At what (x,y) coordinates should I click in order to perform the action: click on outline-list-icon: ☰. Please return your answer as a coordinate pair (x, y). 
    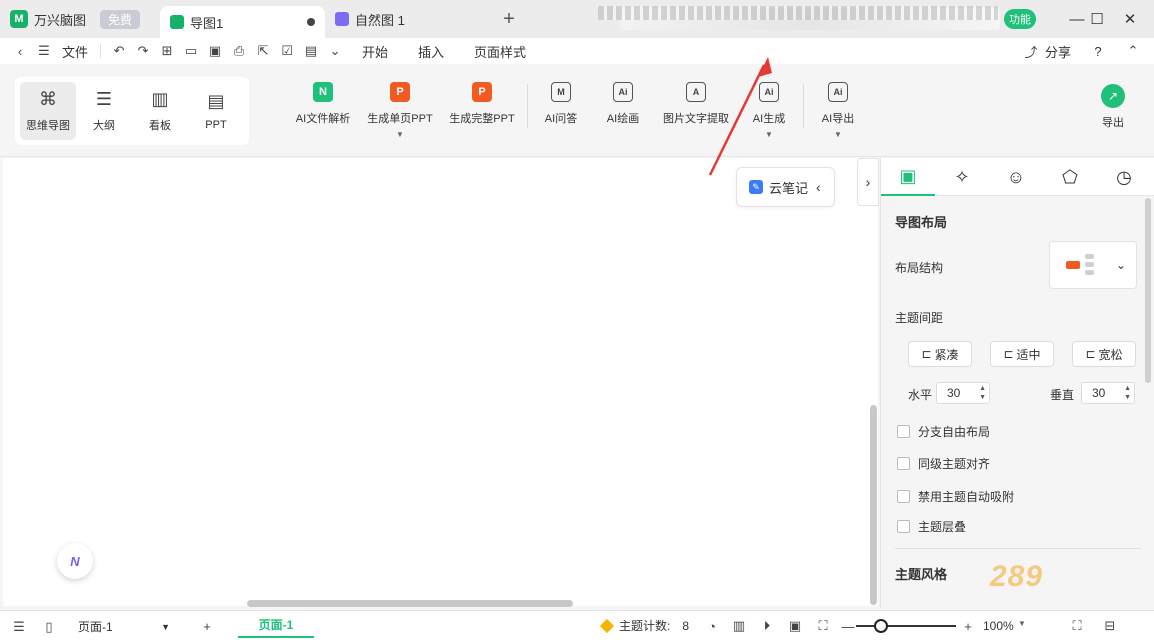
    Looking at the image, I should click on (19, 626).